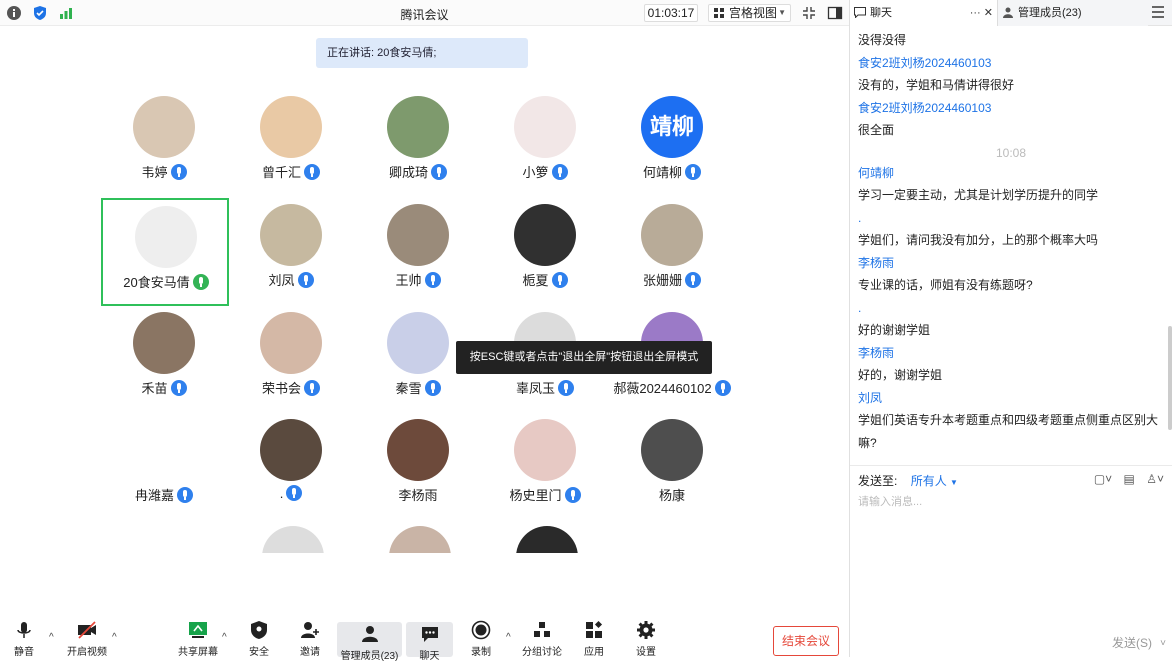  What do you see at coordinates (954, 482) in the screenshot?
I see `send-to-chevron-icon: ▼` at bounding box center [954, 482].